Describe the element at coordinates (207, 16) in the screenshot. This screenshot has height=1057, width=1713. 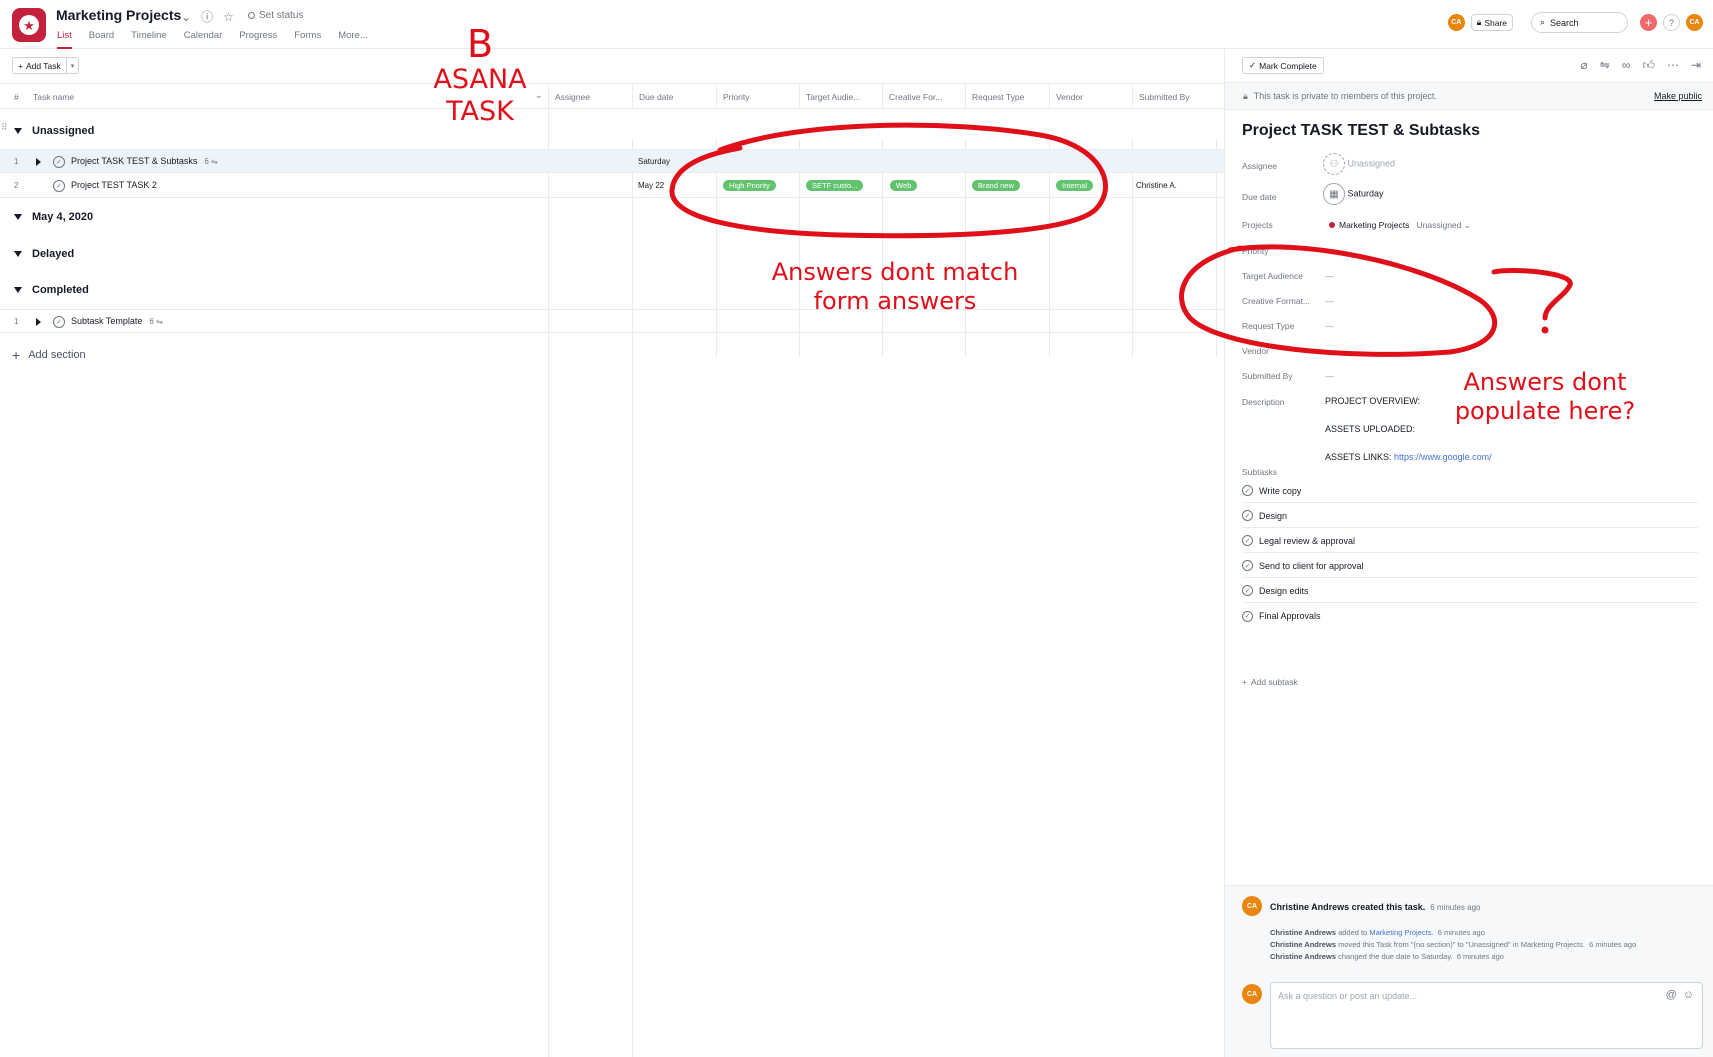
I see `info-icon: ⓘ` at that location.